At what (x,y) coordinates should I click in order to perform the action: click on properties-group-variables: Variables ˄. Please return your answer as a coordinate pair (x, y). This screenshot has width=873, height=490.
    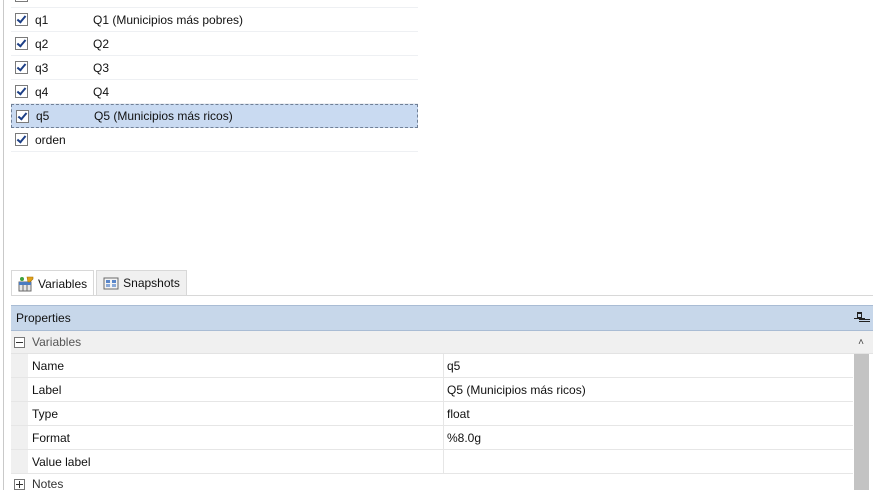
    Looking at the image, I should click on (442, 342).